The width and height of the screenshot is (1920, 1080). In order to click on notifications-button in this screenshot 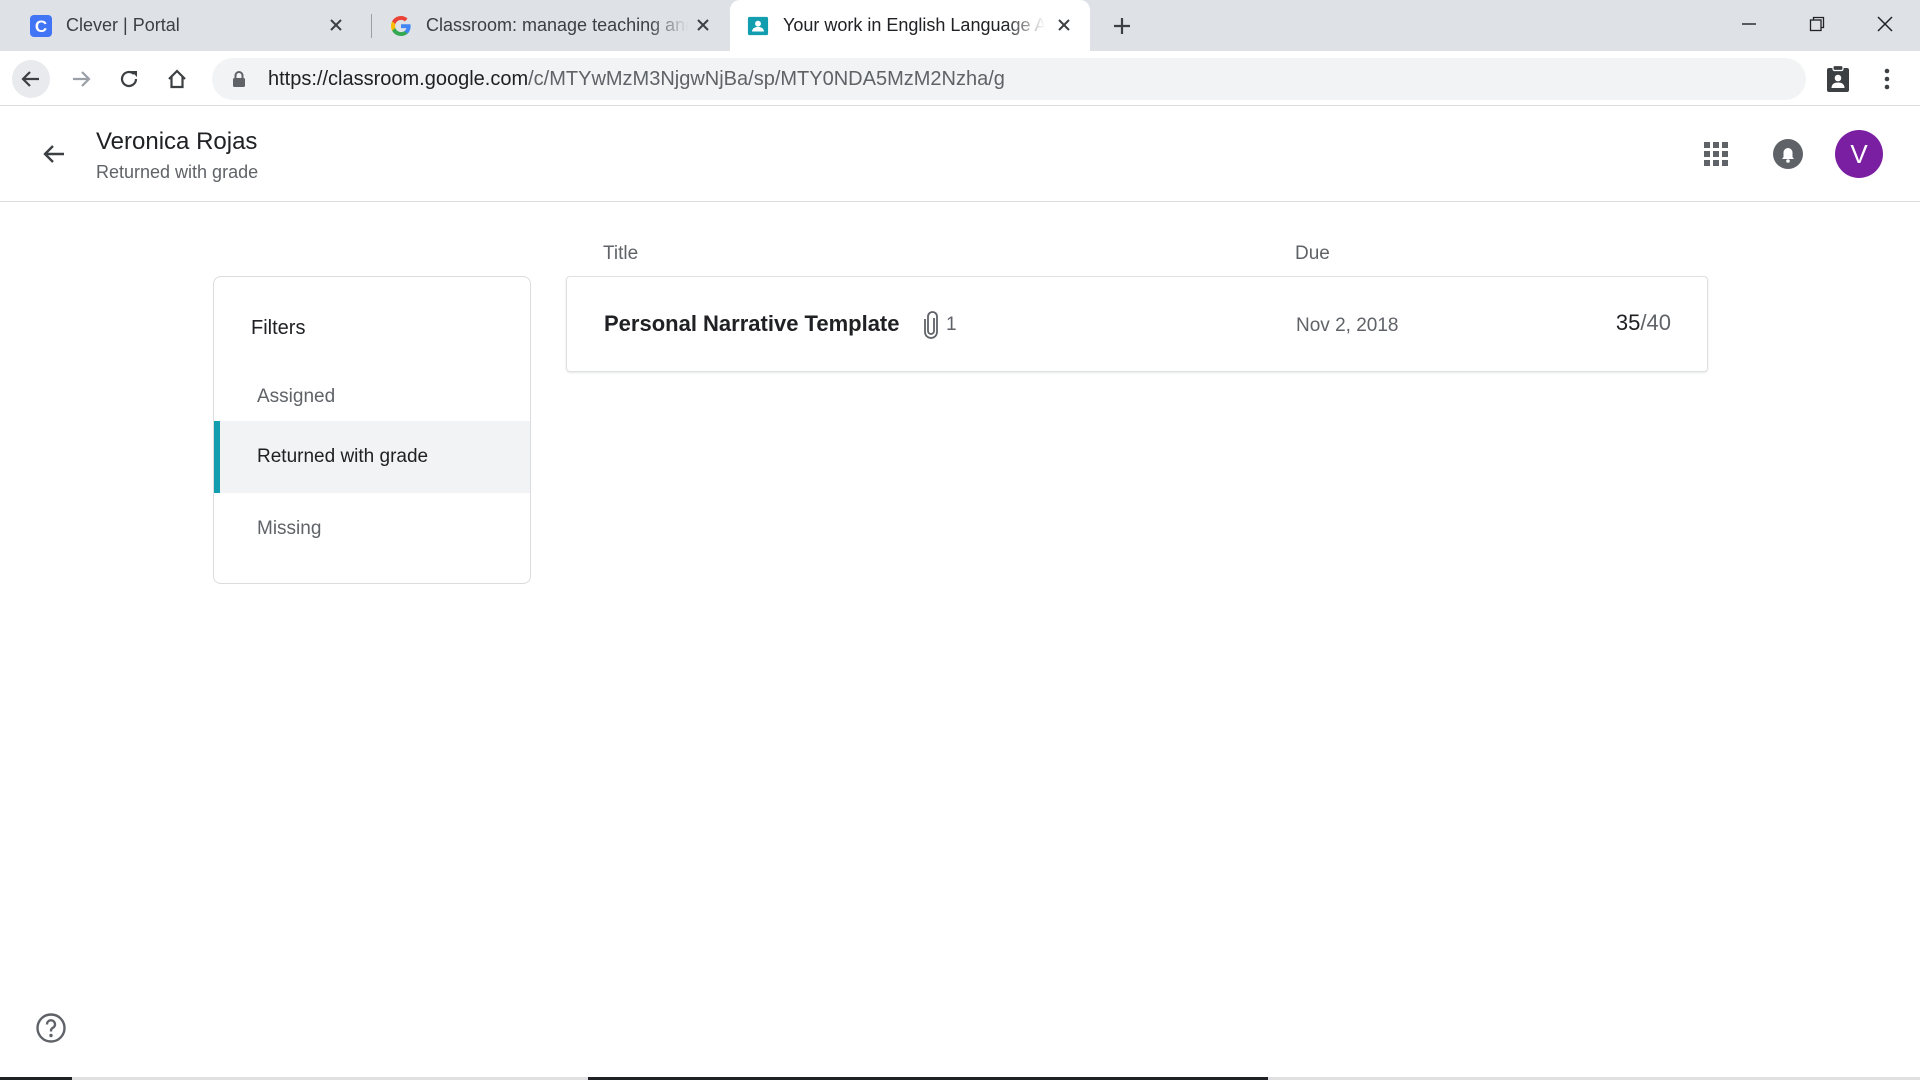, I will do `click(1788, 154)`.